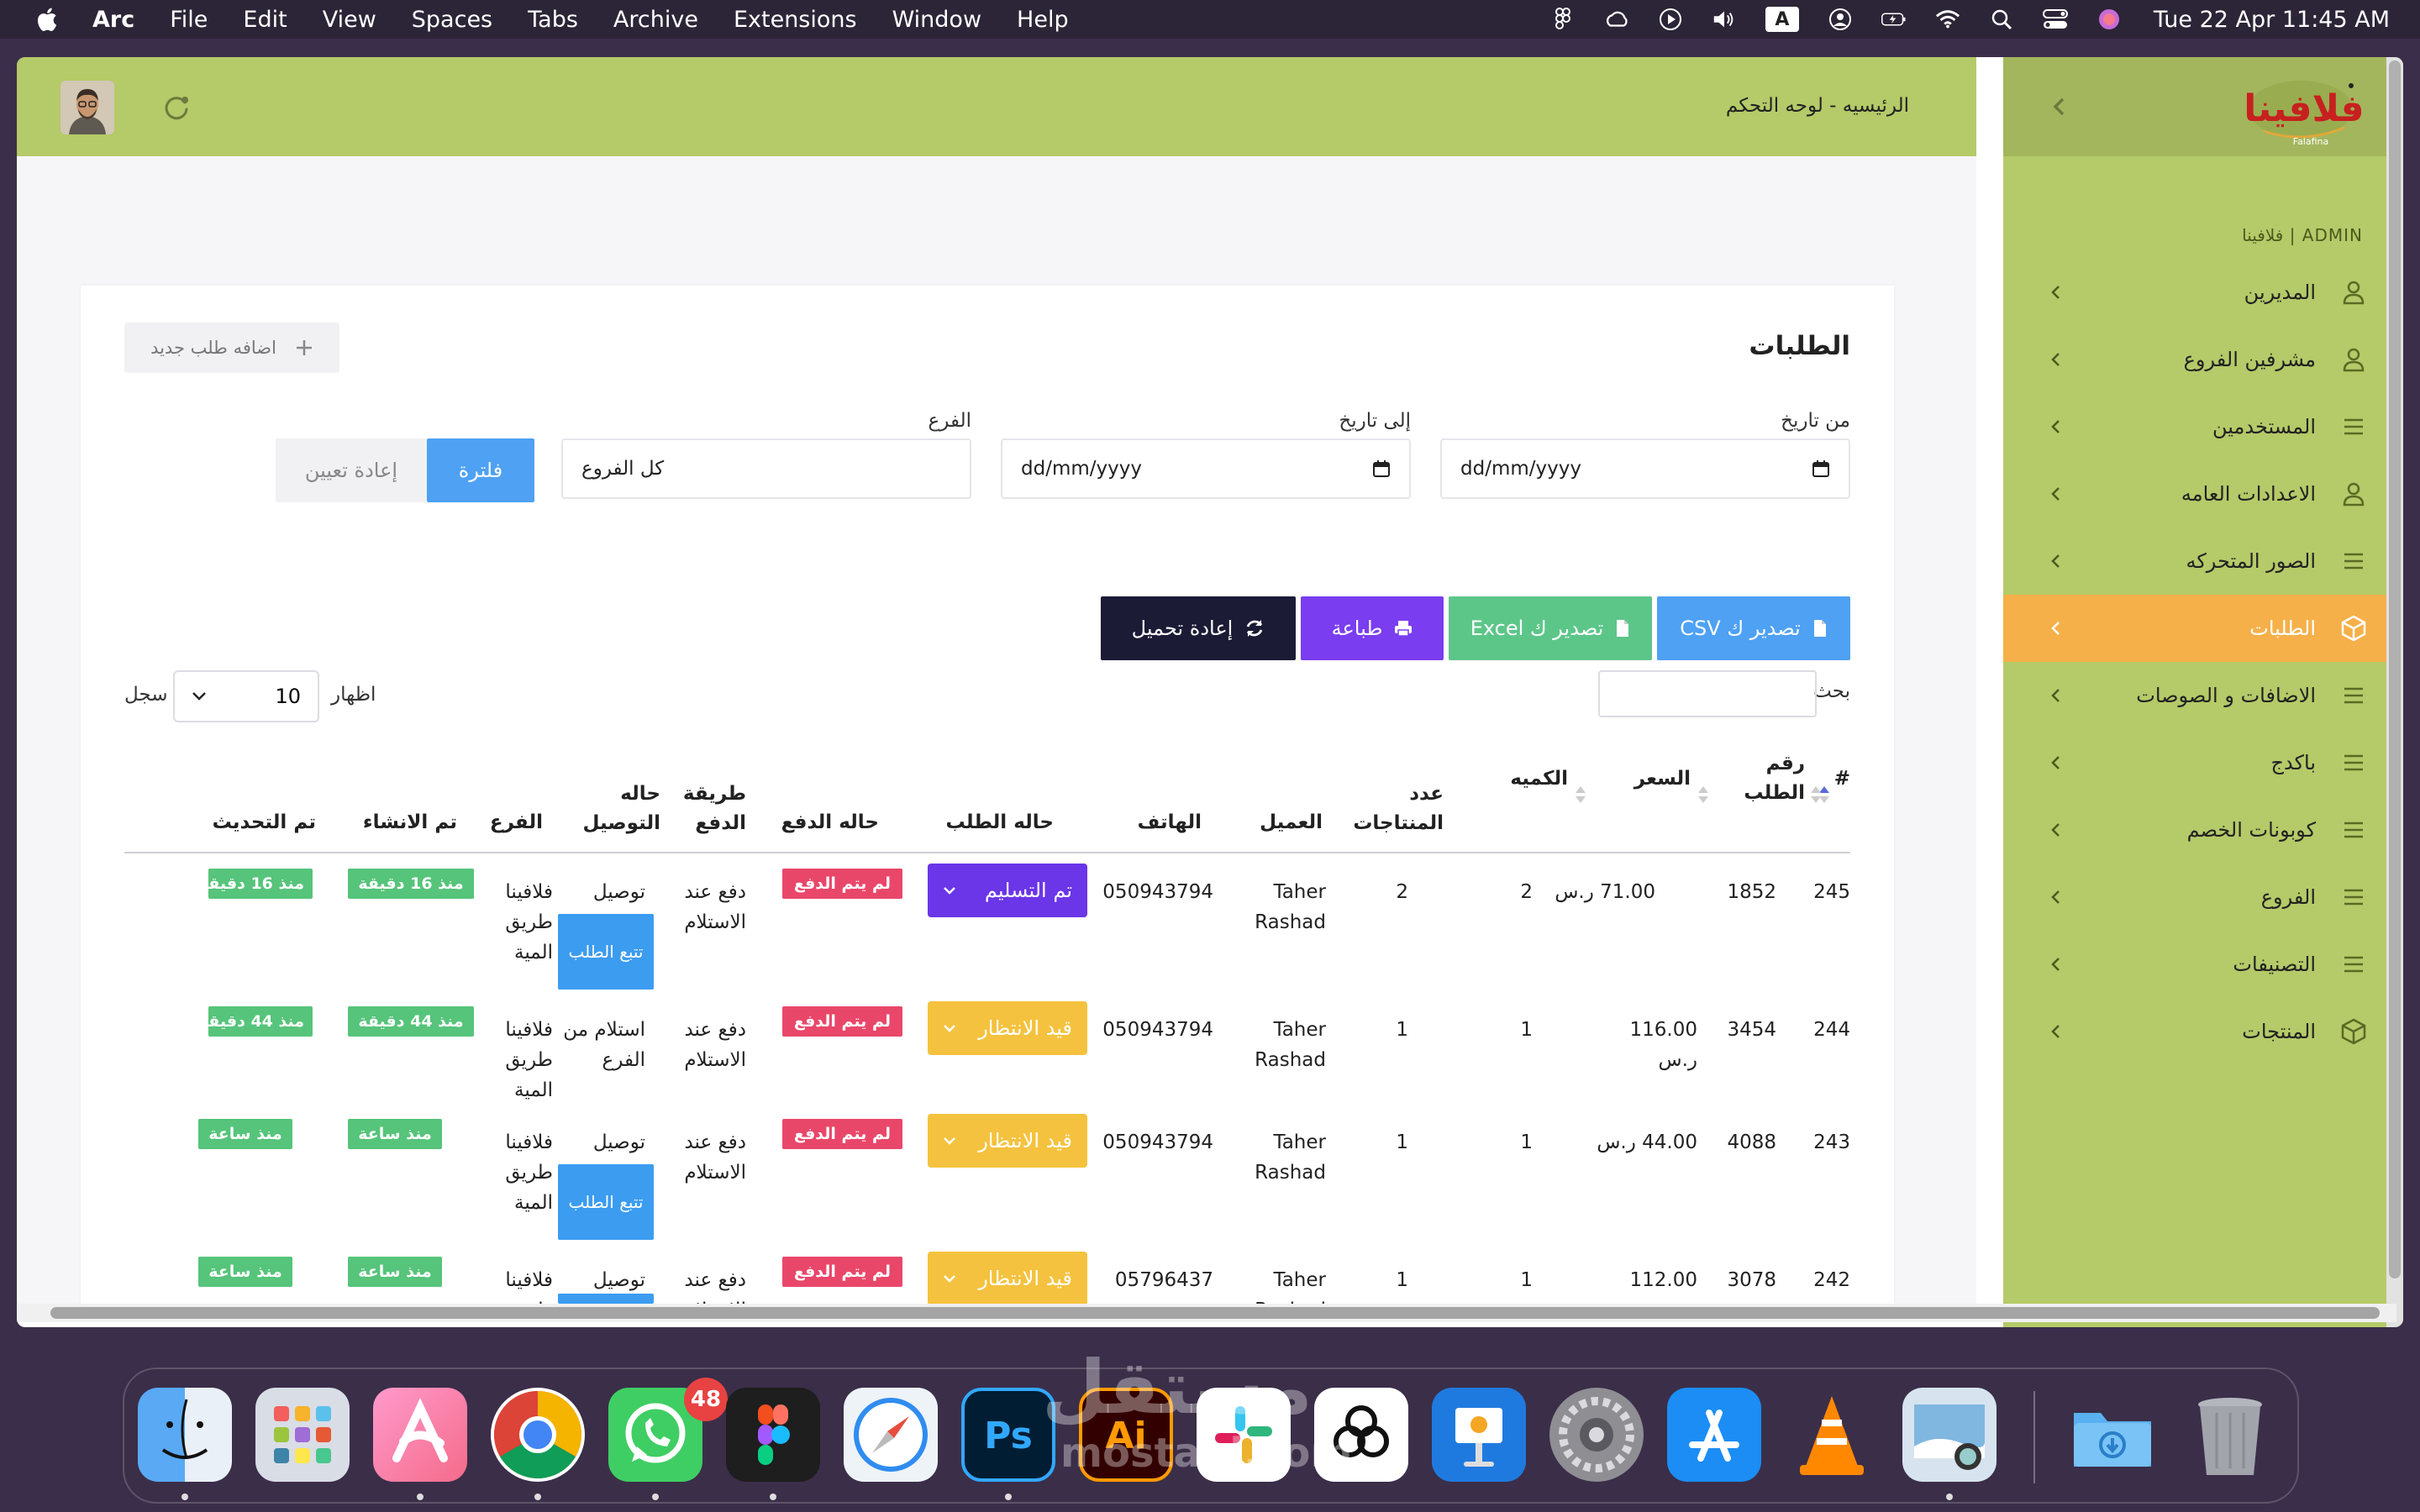  I want to click on sidebar-item-users: المستخدمين, so click(2203, 426).